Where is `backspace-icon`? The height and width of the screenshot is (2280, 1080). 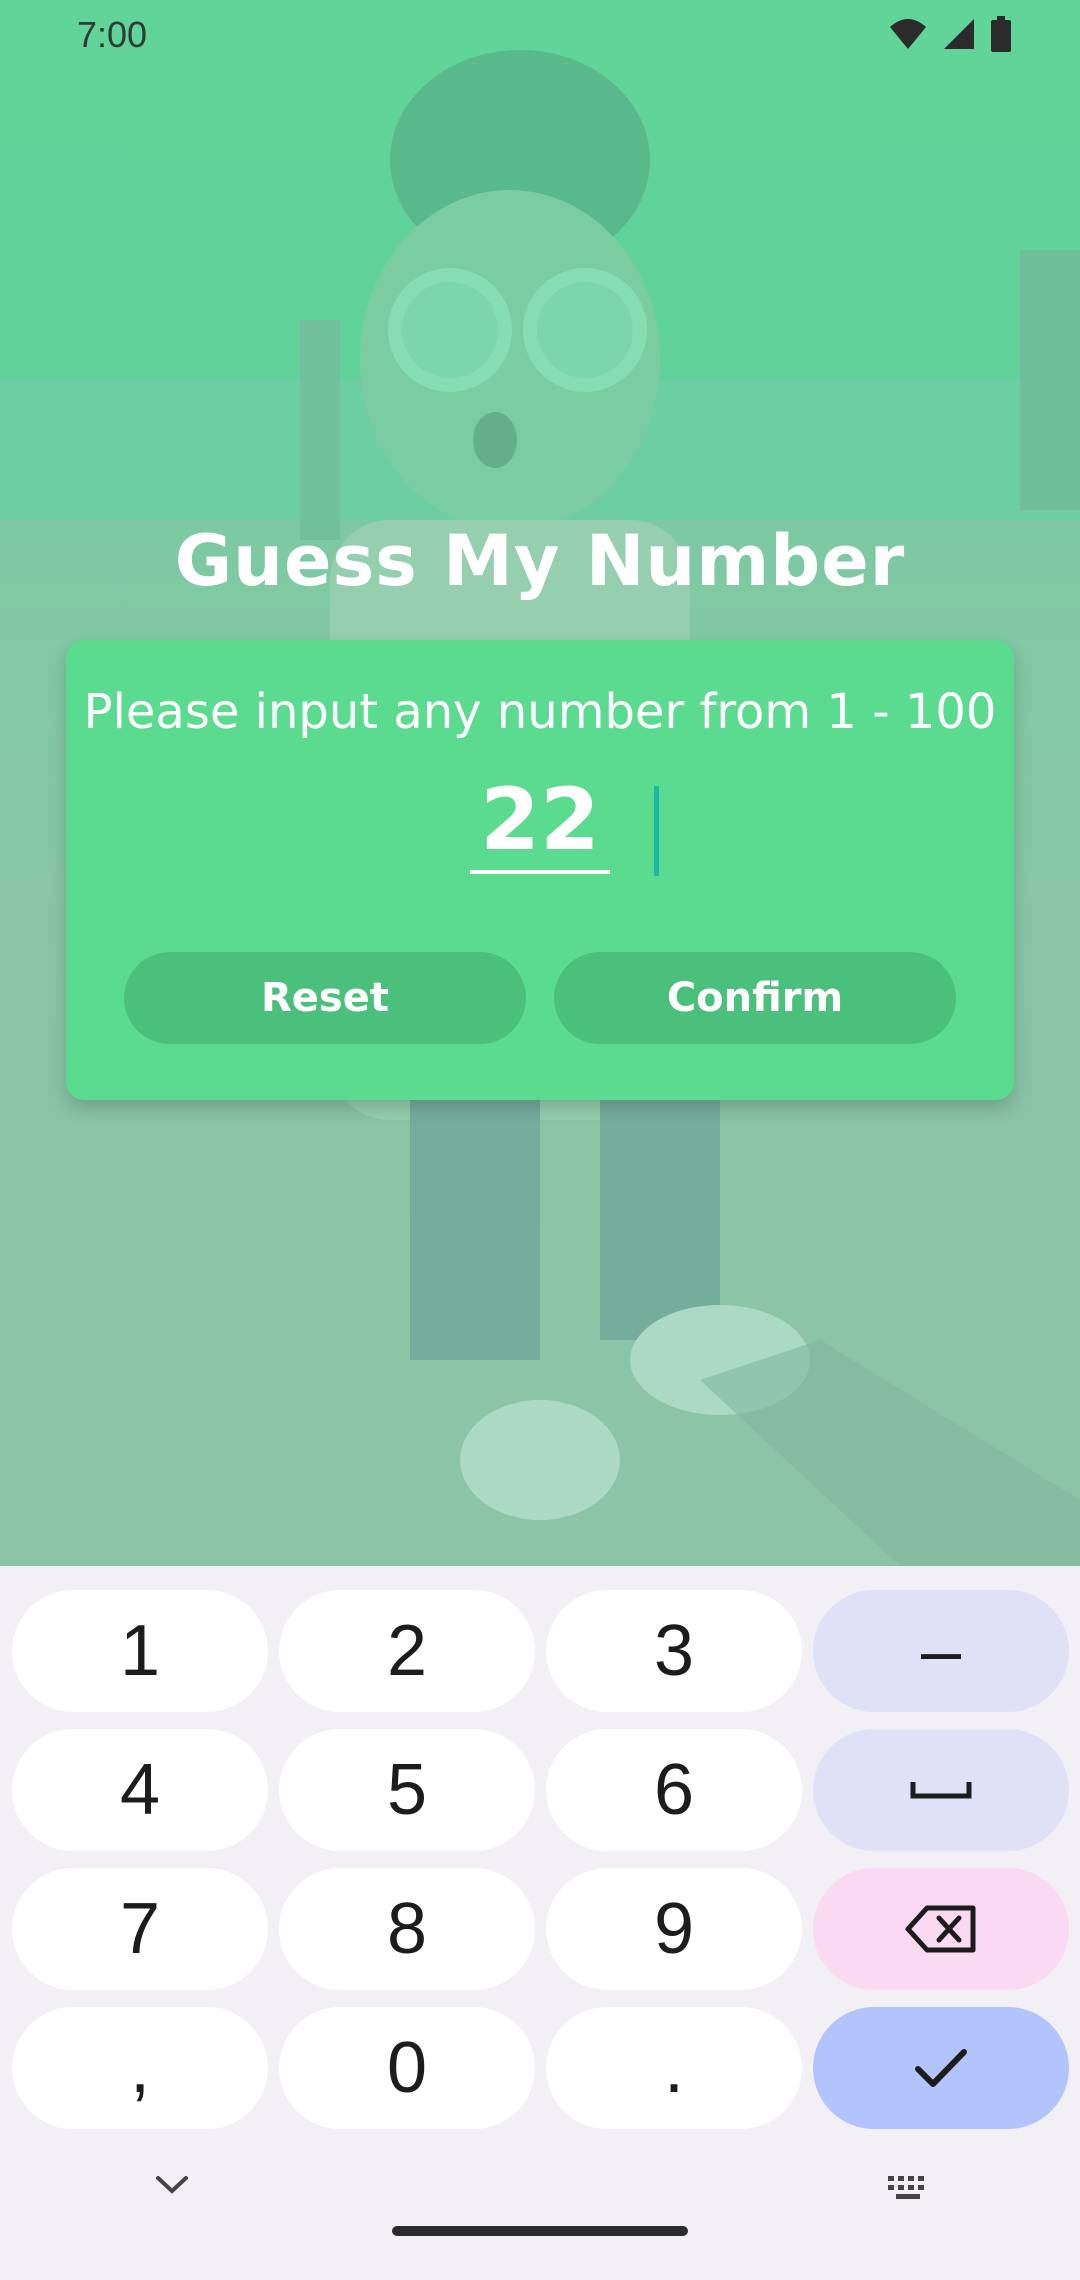
backspace-icon is located at coordinates (940, 1929).